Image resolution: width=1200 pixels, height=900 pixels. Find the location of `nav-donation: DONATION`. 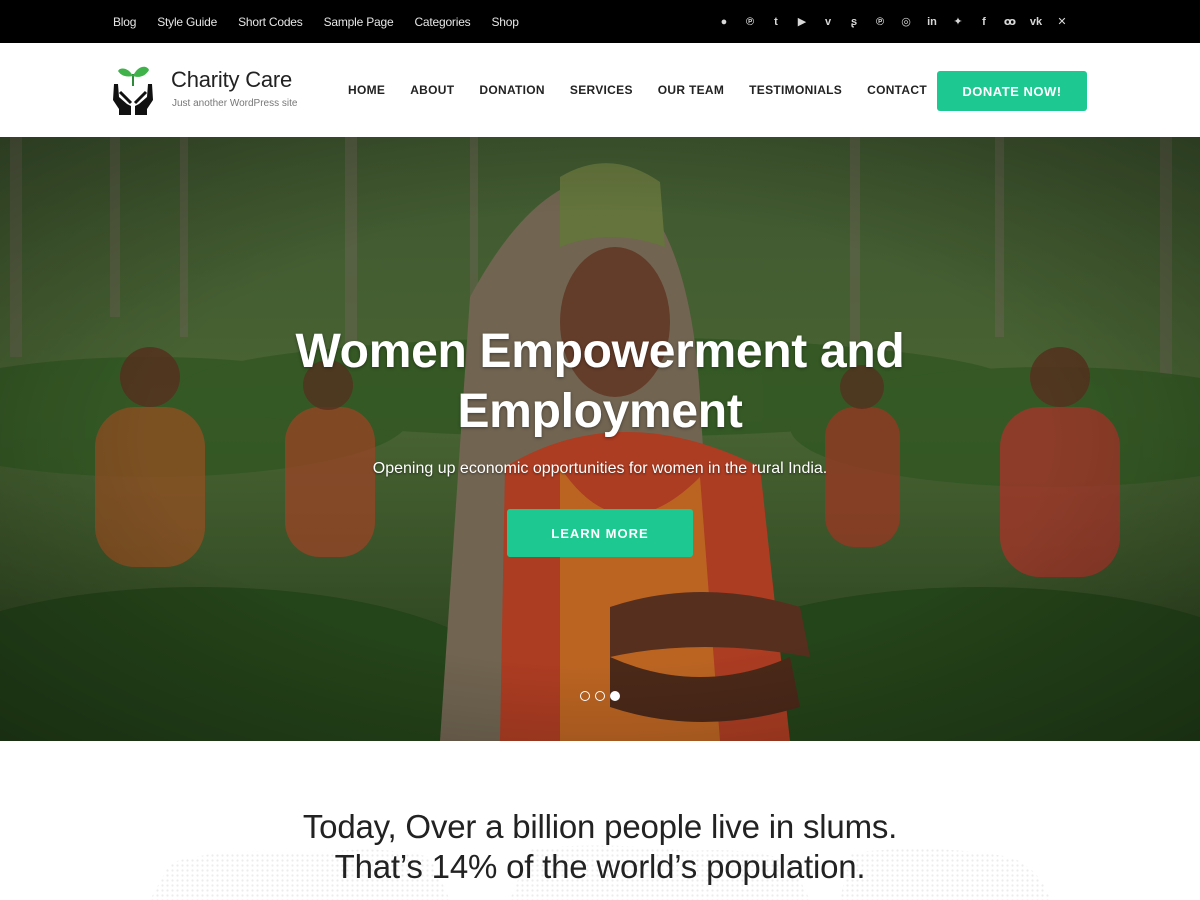

nav-donation: DONATION is located at coordinates (512, 90).